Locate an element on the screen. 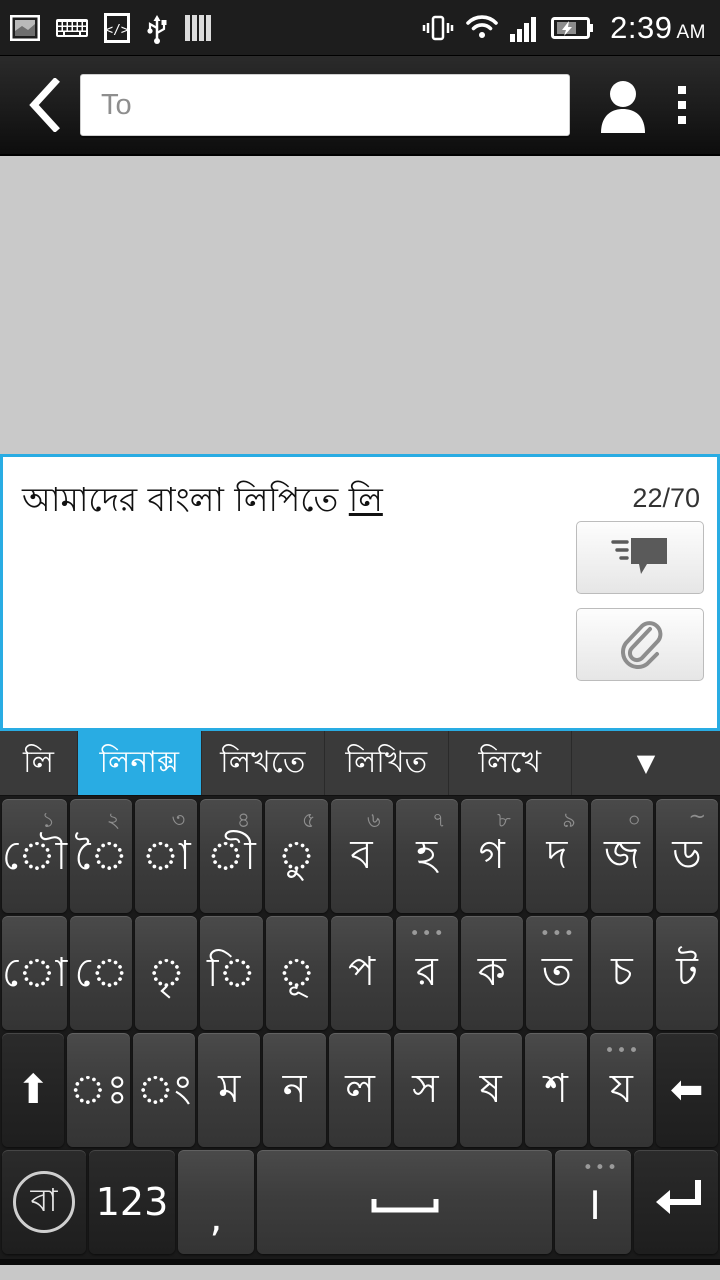 The image size is (720, 1280). send-button is located at coordinates (640, 557).